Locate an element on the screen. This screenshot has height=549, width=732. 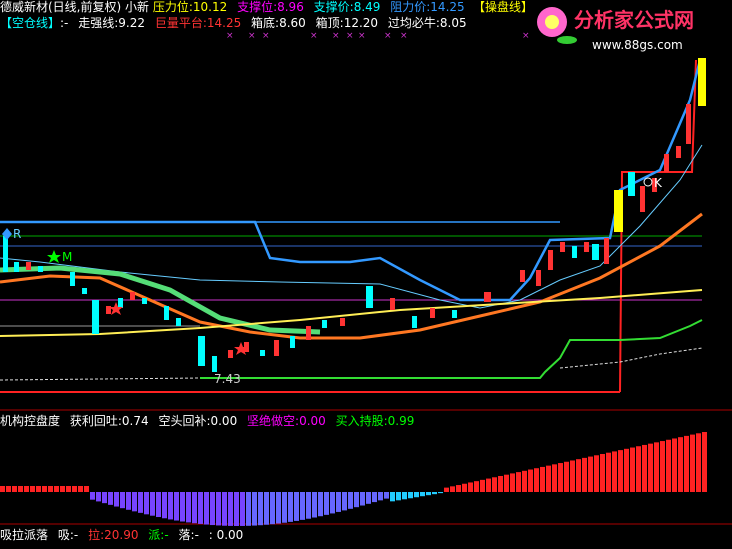
stock-title: 德威新材(日线,前复权) 小新 is located at coordinates (74, 7).